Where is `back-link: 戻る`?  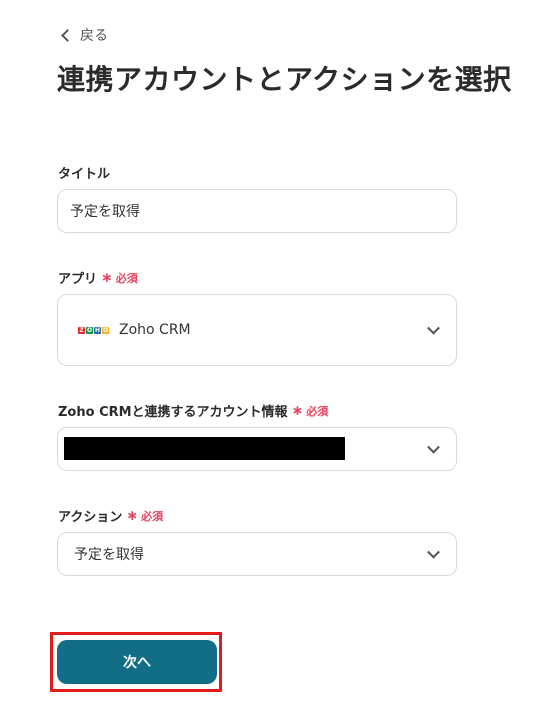
back-link: 戻る is located at coordinates (84, 35).